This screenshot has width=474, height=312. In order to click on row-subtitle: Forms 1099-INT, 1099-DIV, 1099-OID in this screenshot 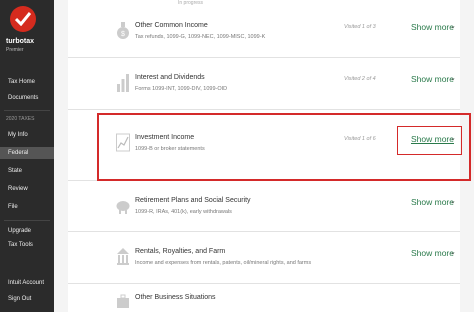, I will do `click(181, 89)`.